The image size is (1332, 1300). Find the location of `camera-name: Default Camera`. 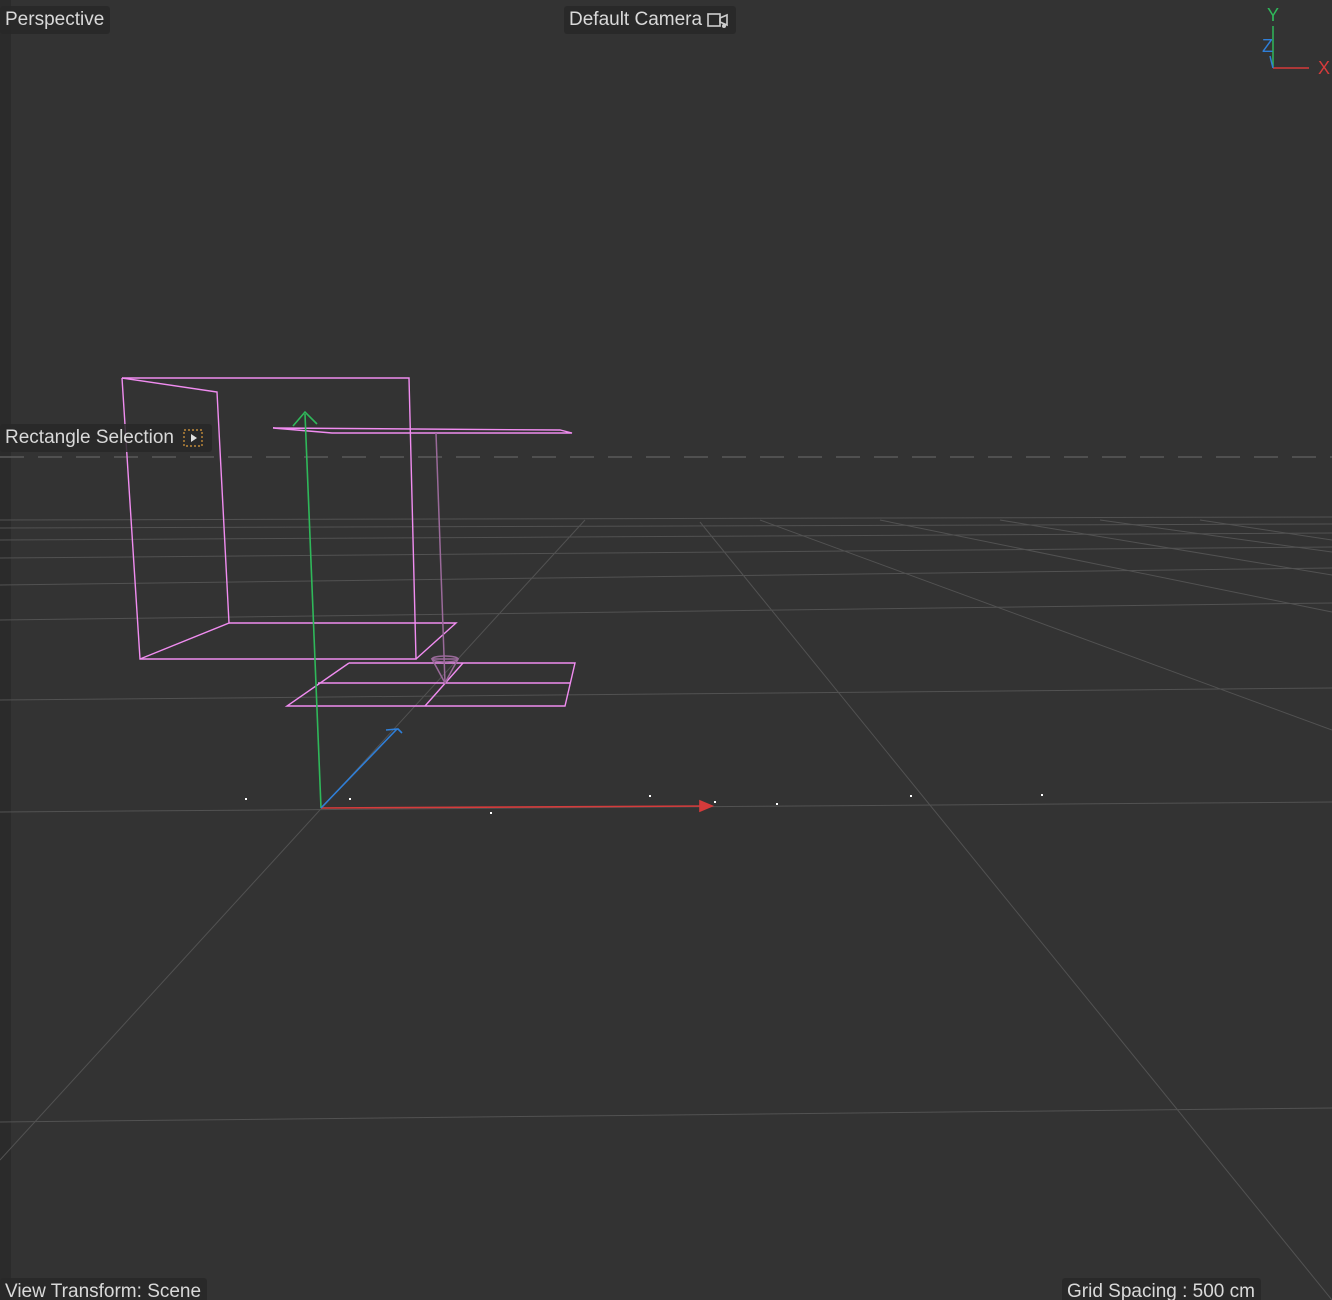

camera-name: Default Camera is located at coordinates (636, 19).